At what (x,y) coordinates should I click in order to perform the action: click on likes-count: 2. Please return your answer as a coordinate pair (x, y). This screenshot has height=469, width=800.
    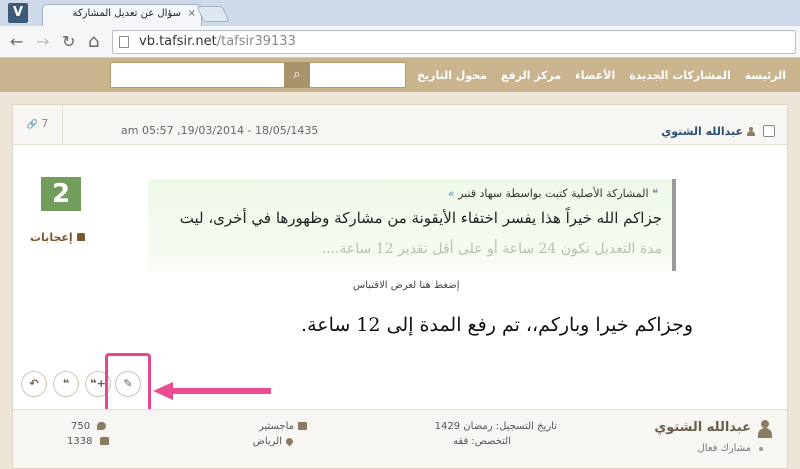
    Looking at the image, I should click on (61, 194).